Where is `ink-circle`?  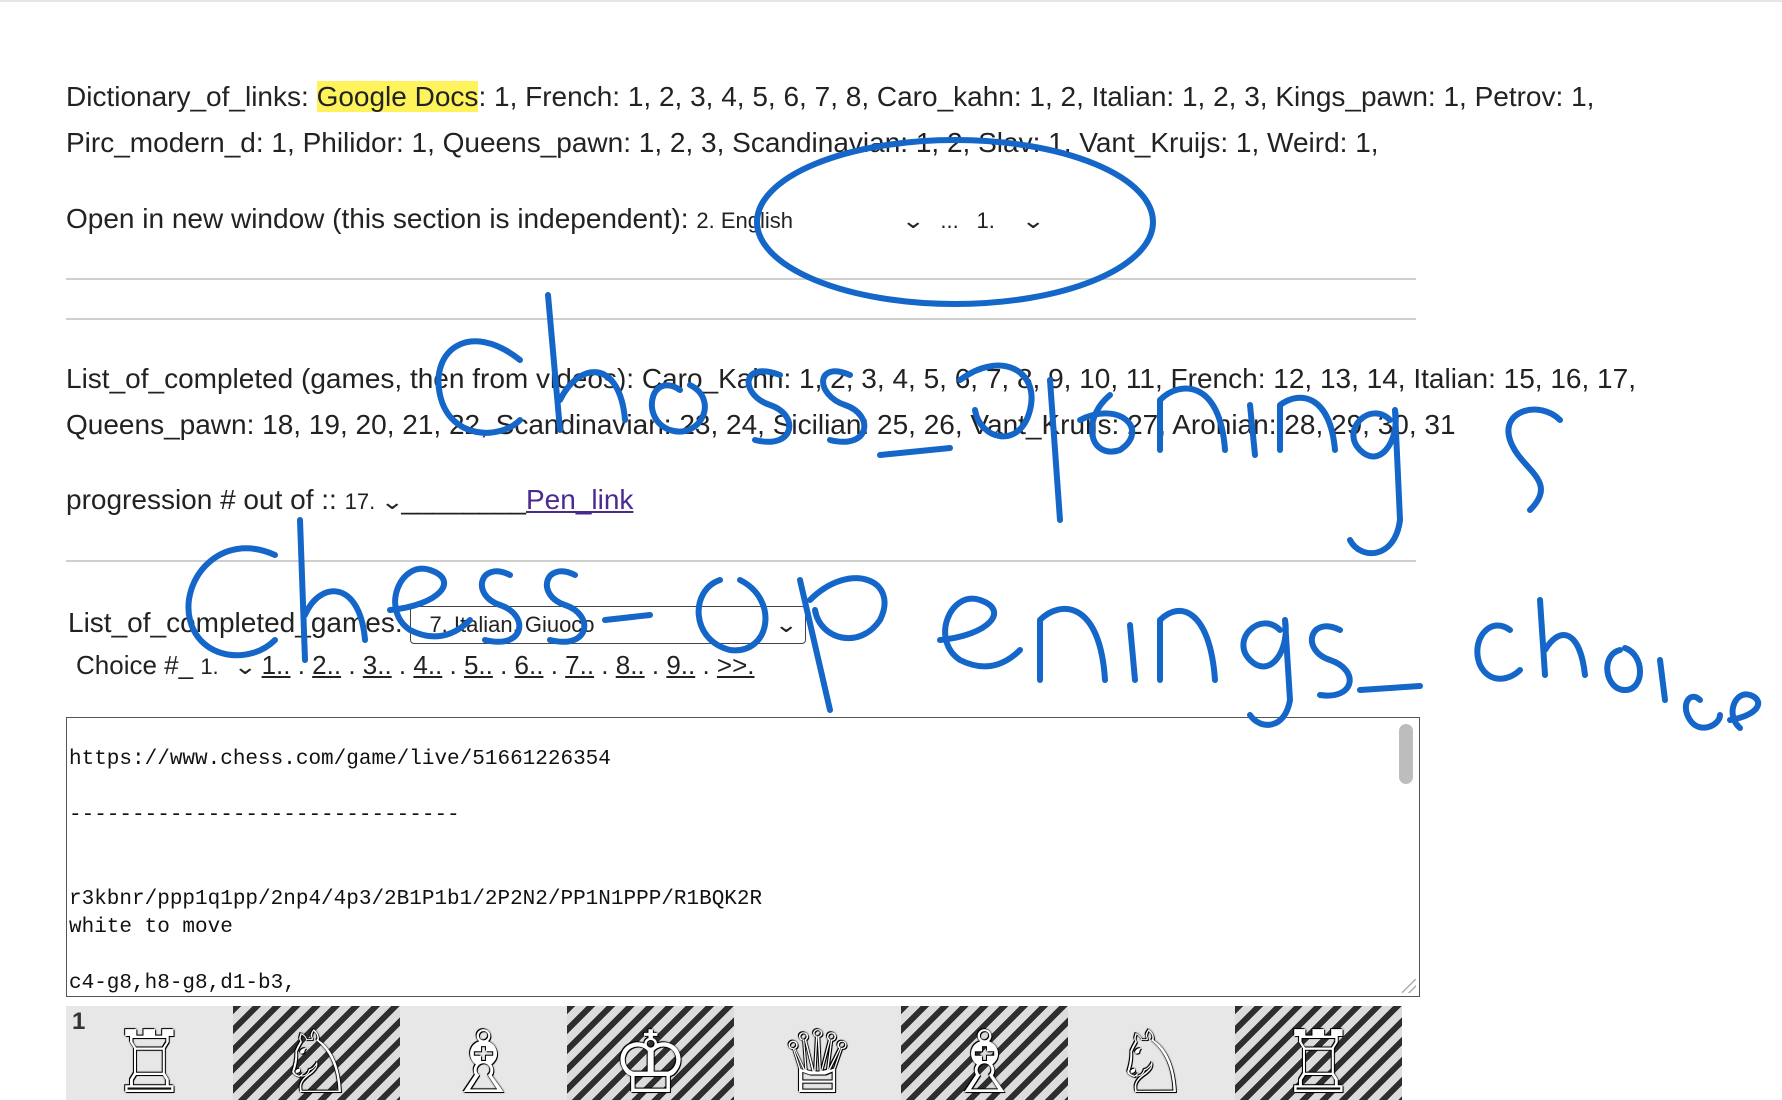
ink-circle is located at coordinates (955, 222).